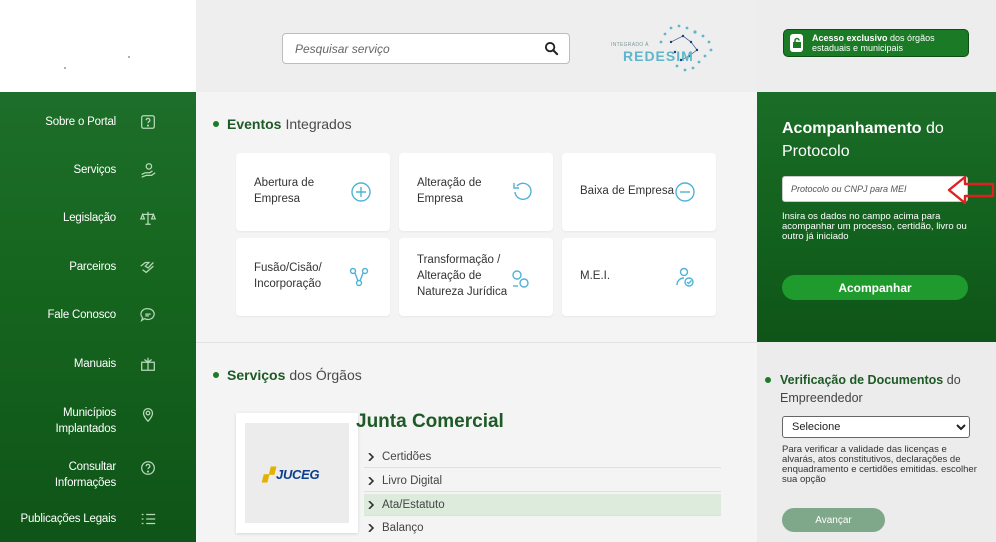 This screenshot has width=996, height=542. I want to click on sidebar-item-consultar-informacoes: Consultar Informações, so click(98, 475).